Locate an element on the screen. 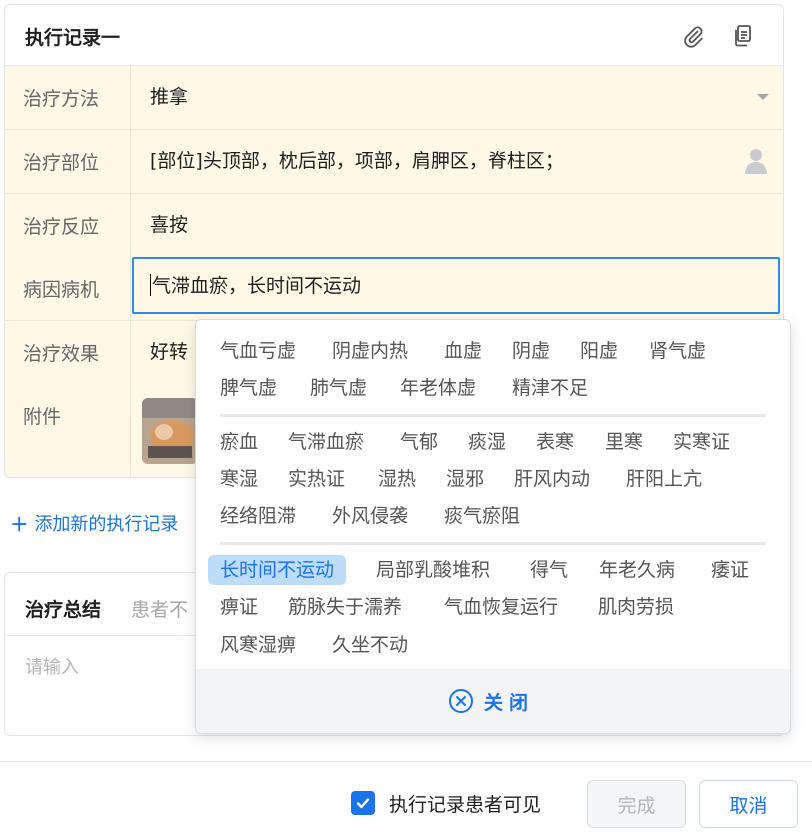  treatment-method-value: 推拿 is located at coordinates (169, 97).